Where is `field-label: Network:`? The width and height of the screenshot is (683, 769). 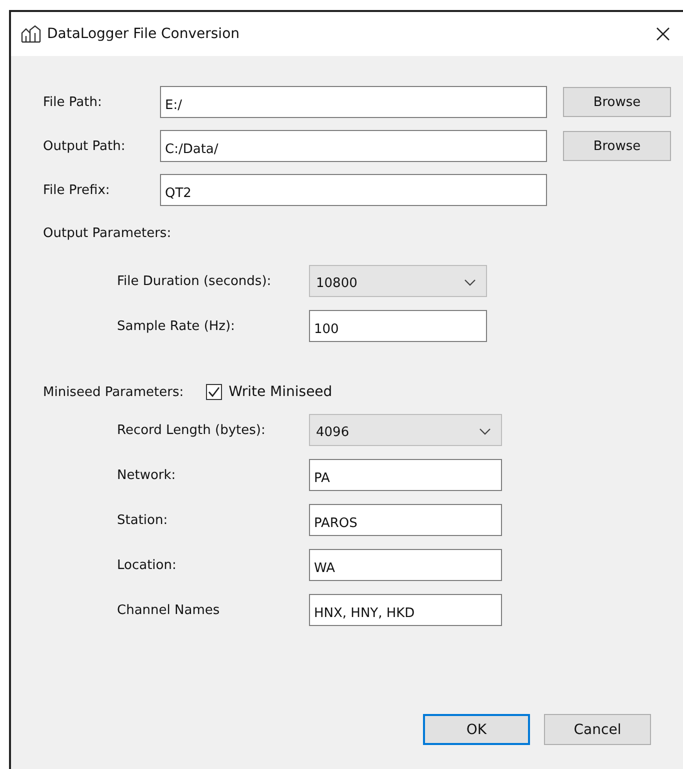 field-label: Network: is located at coordinates (147, 475).